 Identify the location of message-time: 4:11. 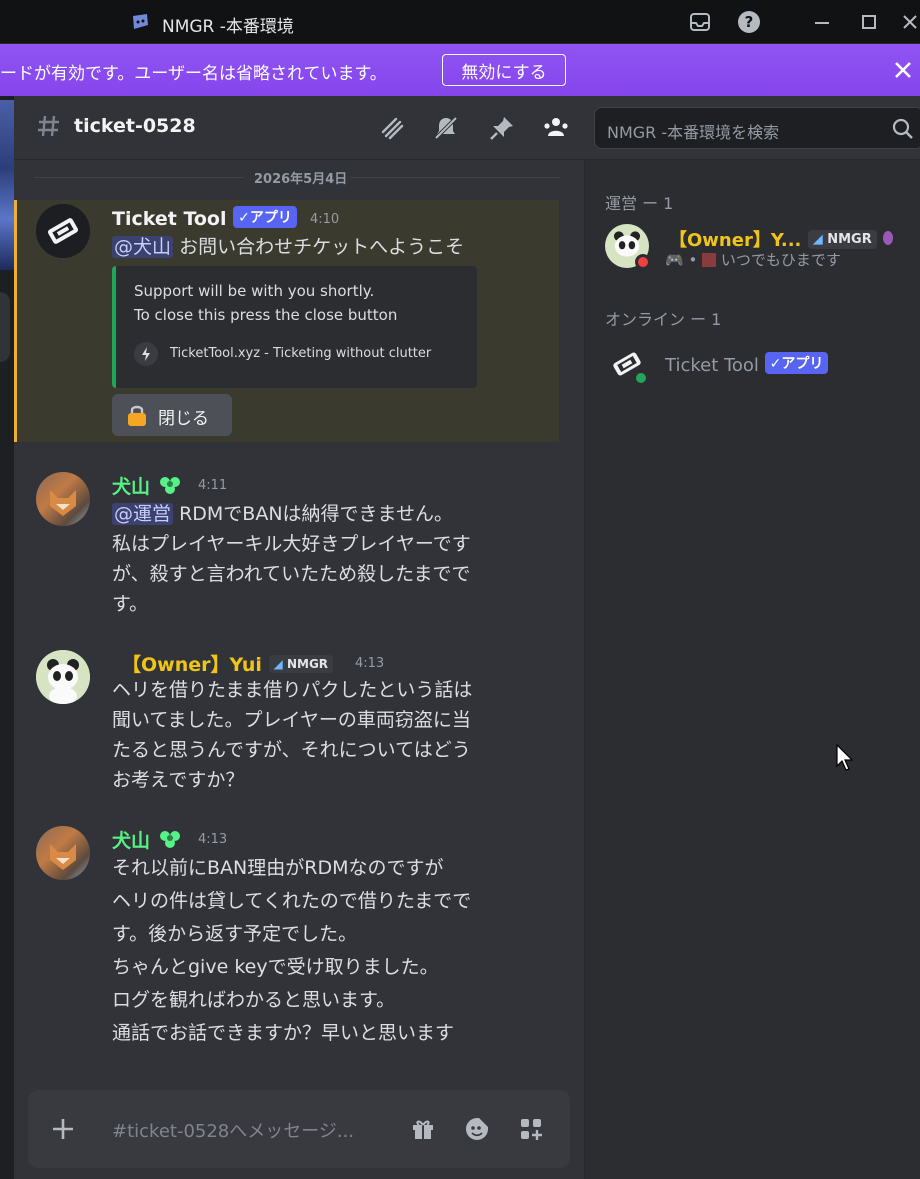
(213, 485).